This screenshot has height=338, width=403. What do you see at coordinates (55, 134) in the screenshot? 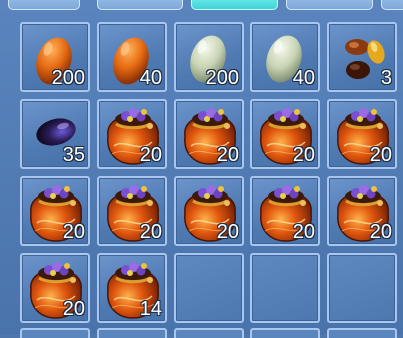
I see `inventory-slot-dark-purple-egg: 35` at bounding box center [55, 134].